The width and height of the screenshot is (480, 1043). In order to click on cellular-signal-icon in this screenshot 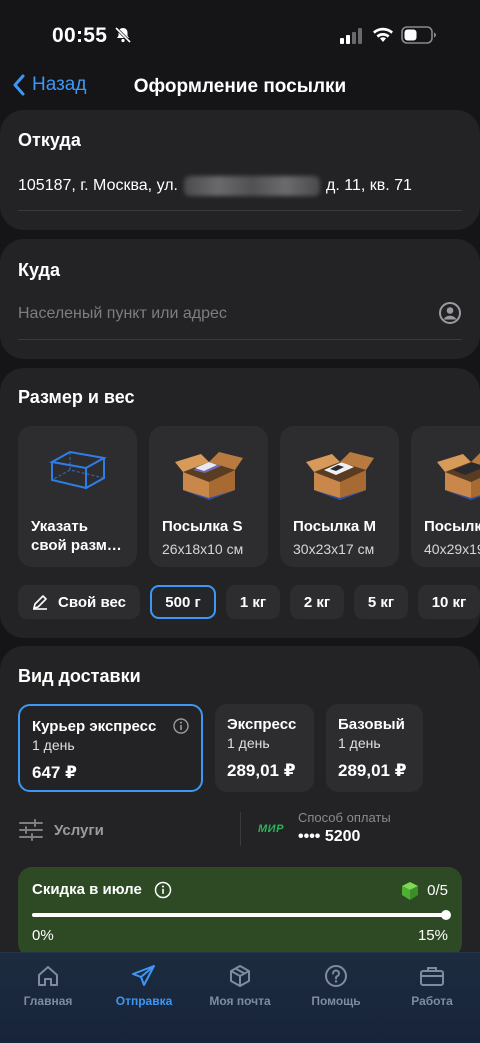, I will do `click(351, 36)`.